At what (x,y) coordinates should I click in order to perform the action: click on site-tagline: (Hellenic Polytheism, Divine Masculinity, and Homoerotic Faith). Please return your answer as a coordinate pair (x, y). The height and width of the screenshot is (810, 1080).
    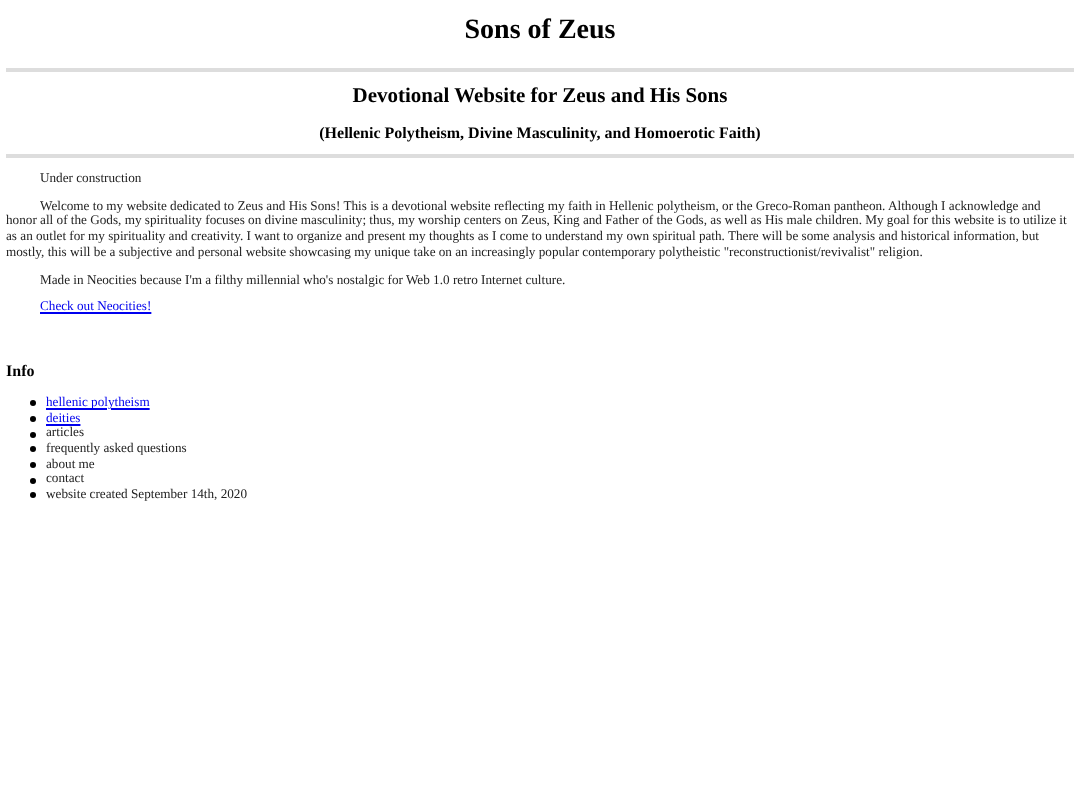
    Looking at the image, I should click on (540, 134).